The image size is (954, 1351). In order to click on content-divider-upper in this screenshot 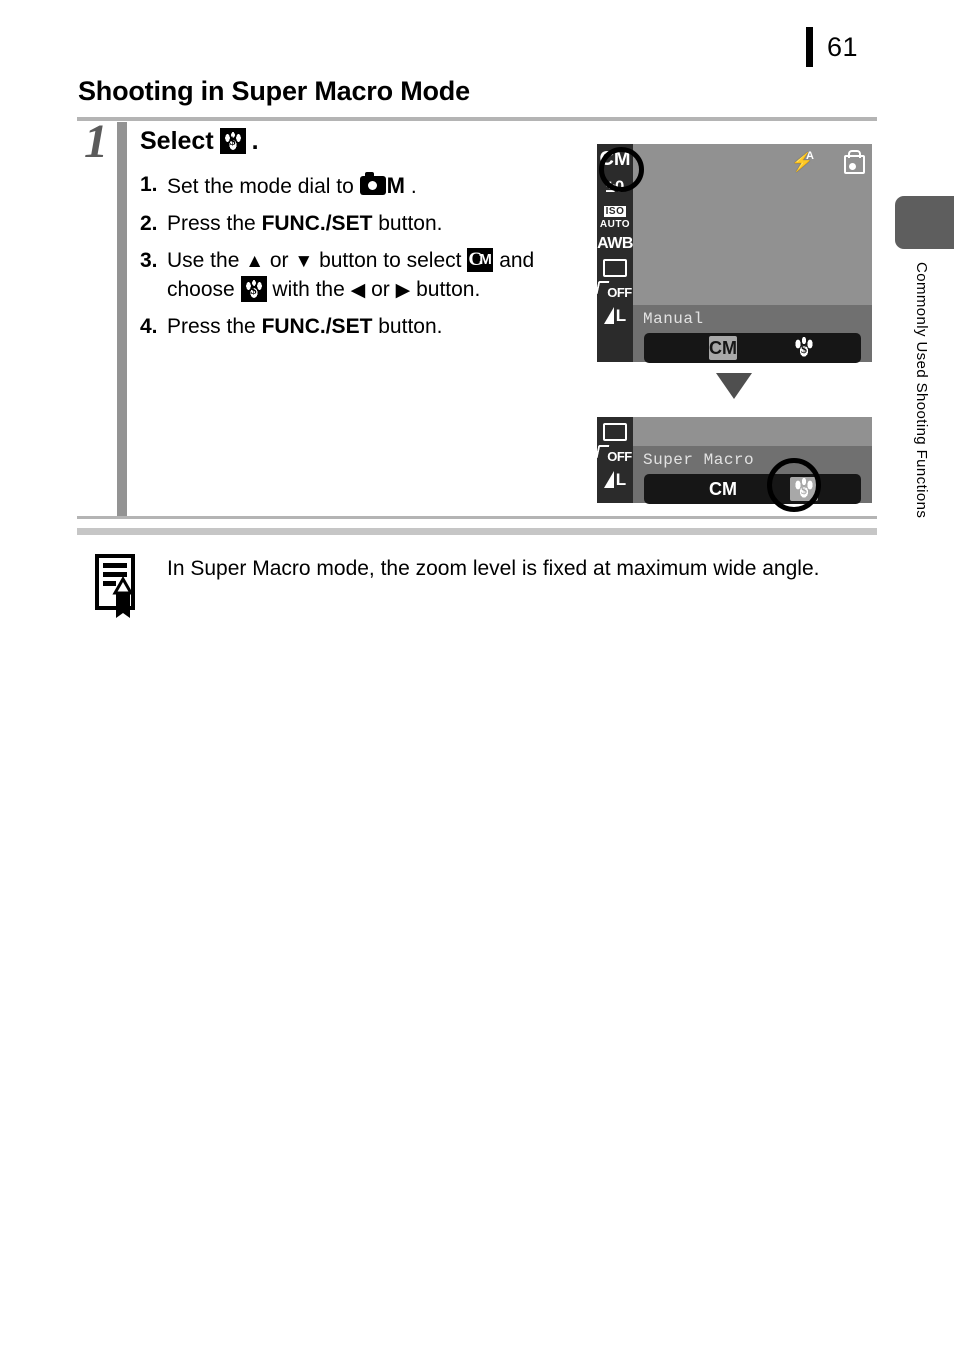, I will do `click(477, 517)`.